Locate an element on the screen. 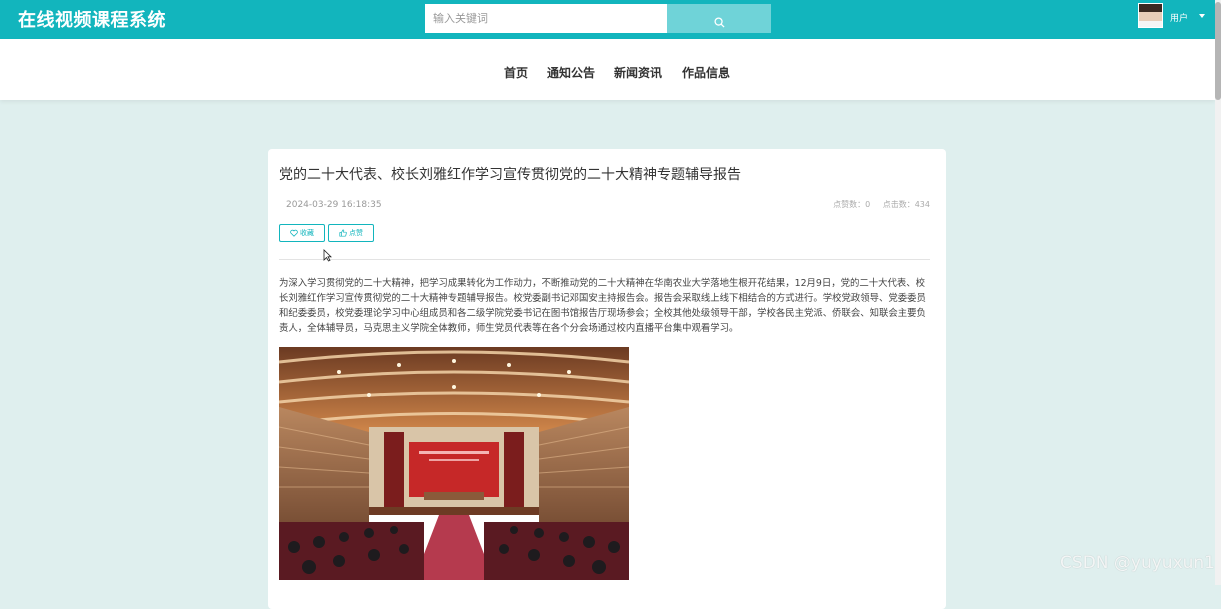 This screenshot has height=609, width=1221. click-count: 点击数：434 is located at coordinates (906, 204).